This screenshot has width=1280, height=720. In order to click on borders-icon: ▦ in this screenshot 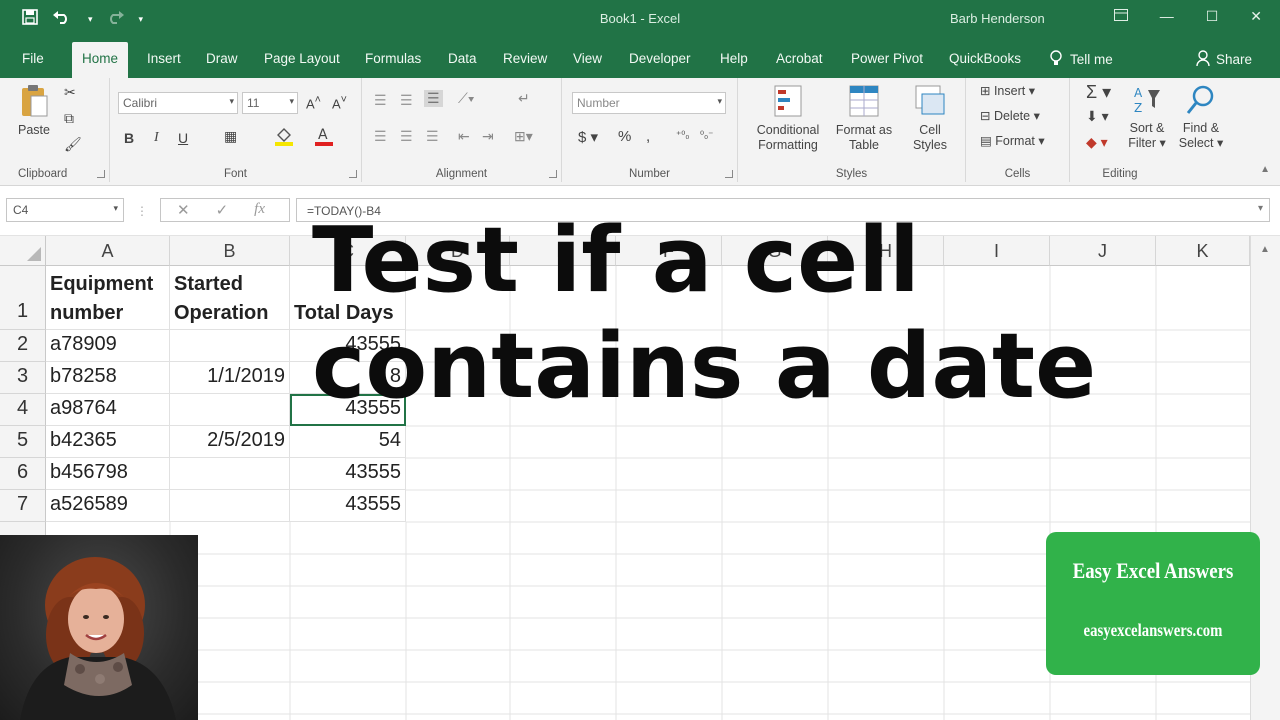, I will do `click(230, 136)`.